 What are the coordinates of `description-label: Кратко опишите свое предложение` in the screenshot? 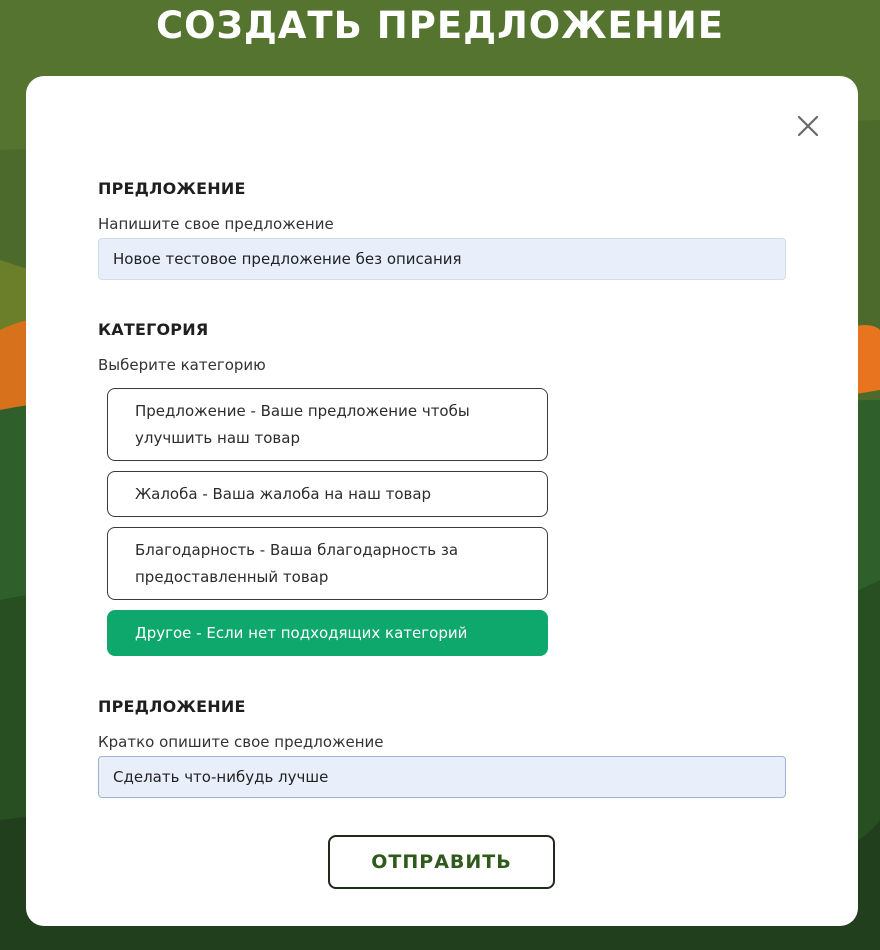 It's located at (241, 742).